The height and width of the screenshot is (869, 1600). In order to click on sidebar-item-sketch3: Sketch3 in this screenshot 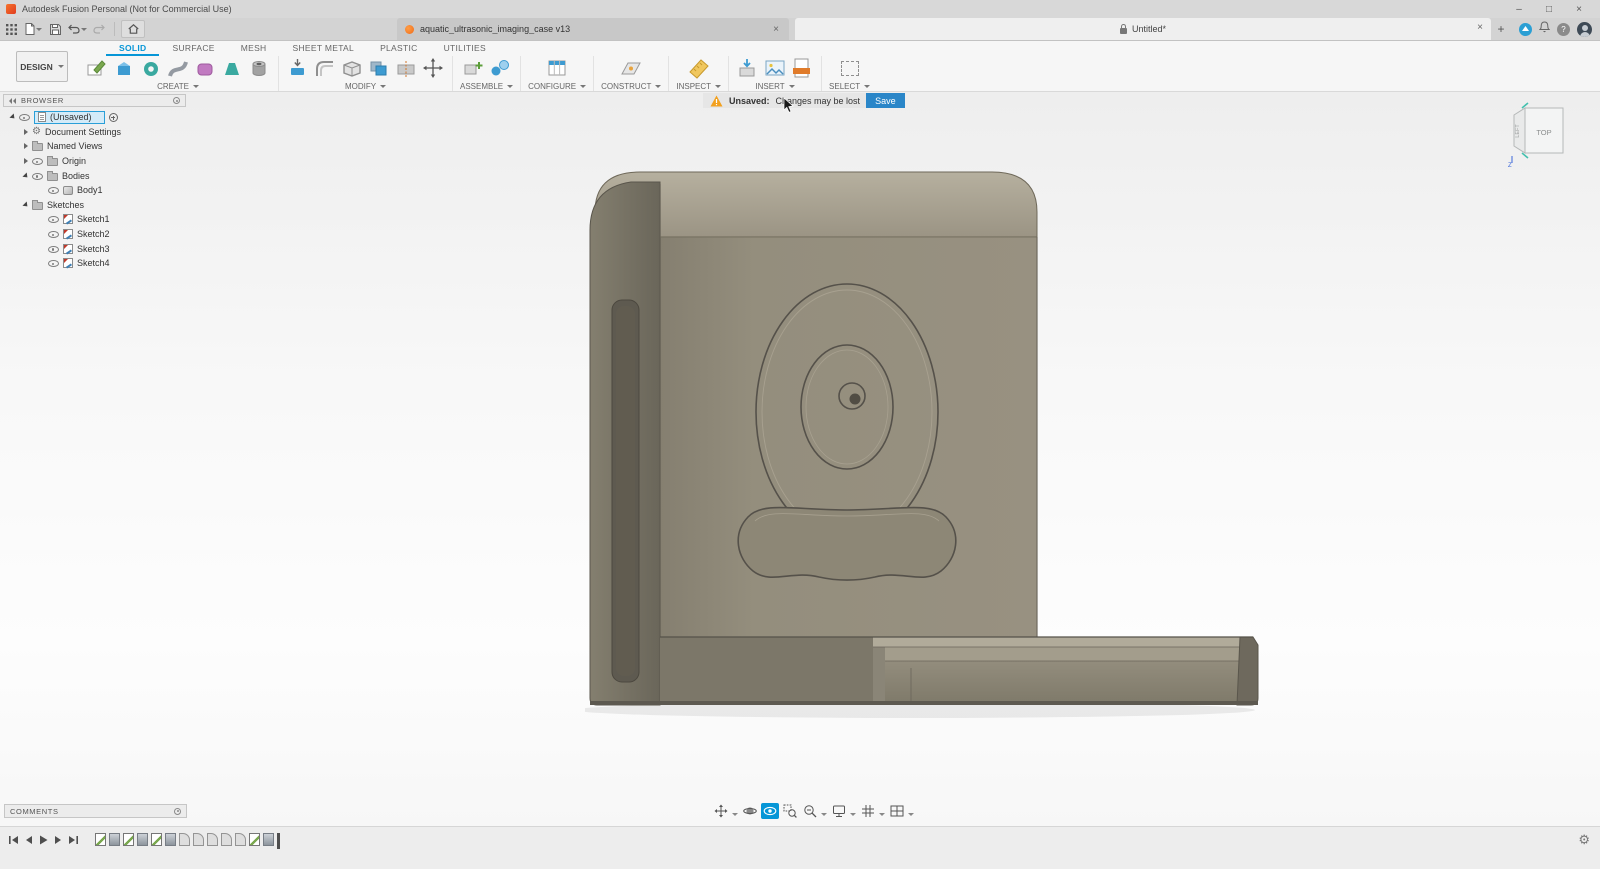, I will do `click(94, 248)`.